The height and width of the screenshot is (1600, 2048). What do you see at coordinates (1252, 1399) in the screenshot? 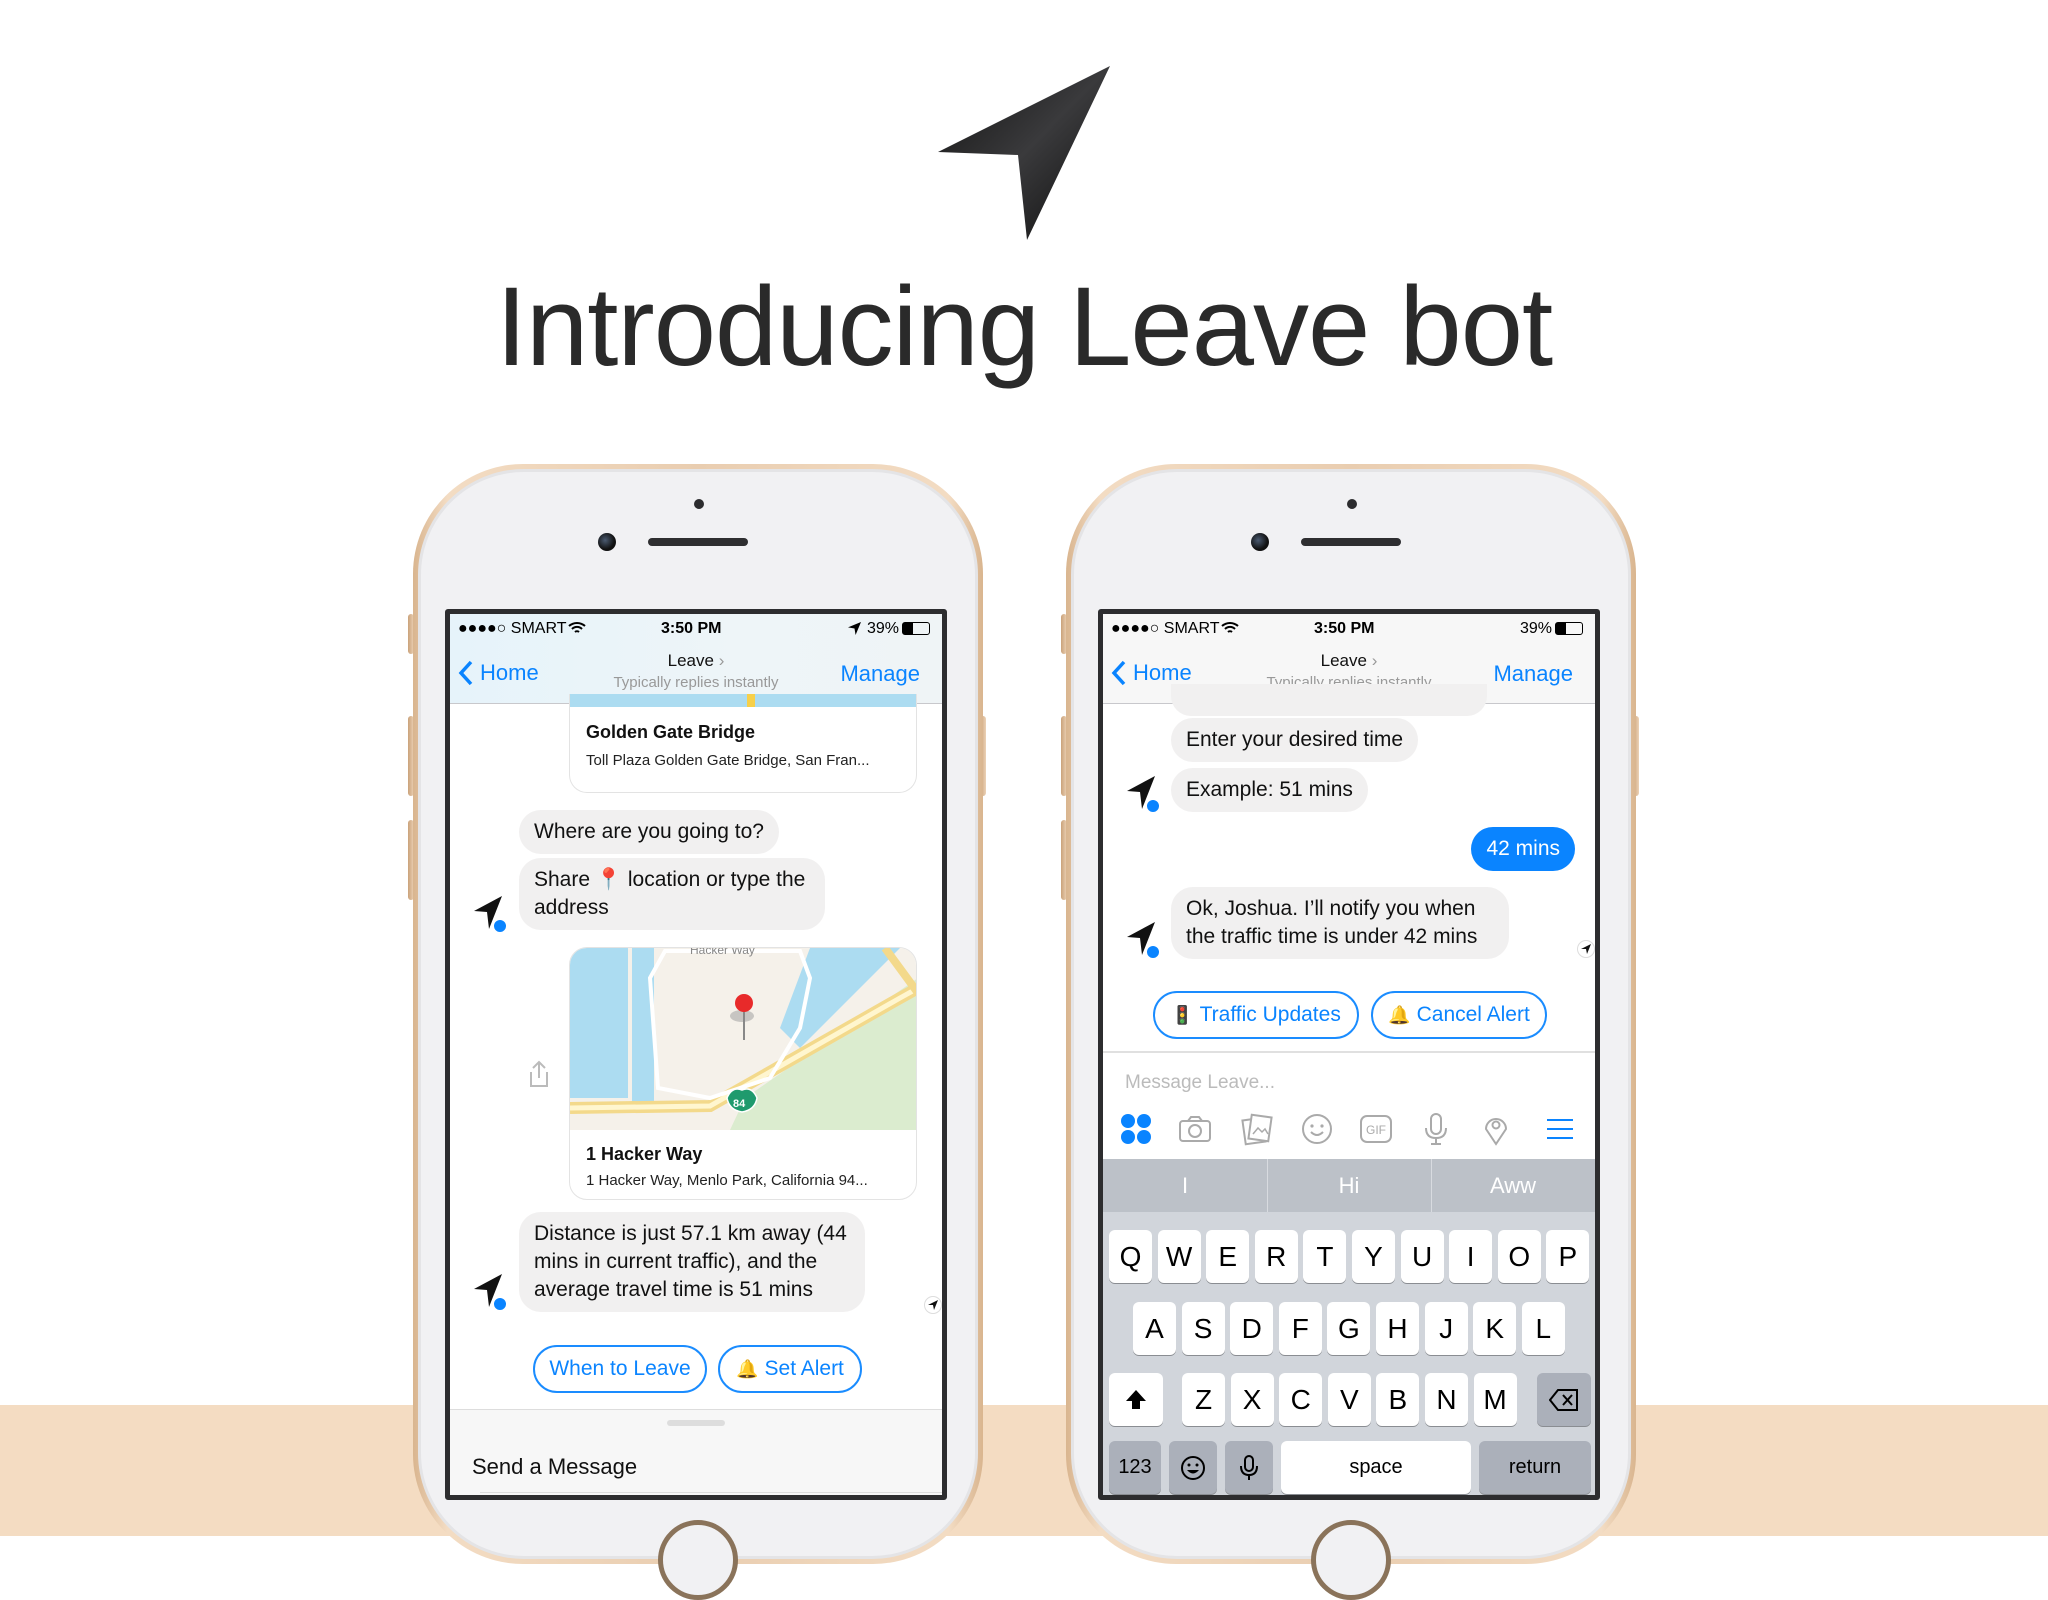
I see `key-x: X` at bounding box center [1252, 1399].